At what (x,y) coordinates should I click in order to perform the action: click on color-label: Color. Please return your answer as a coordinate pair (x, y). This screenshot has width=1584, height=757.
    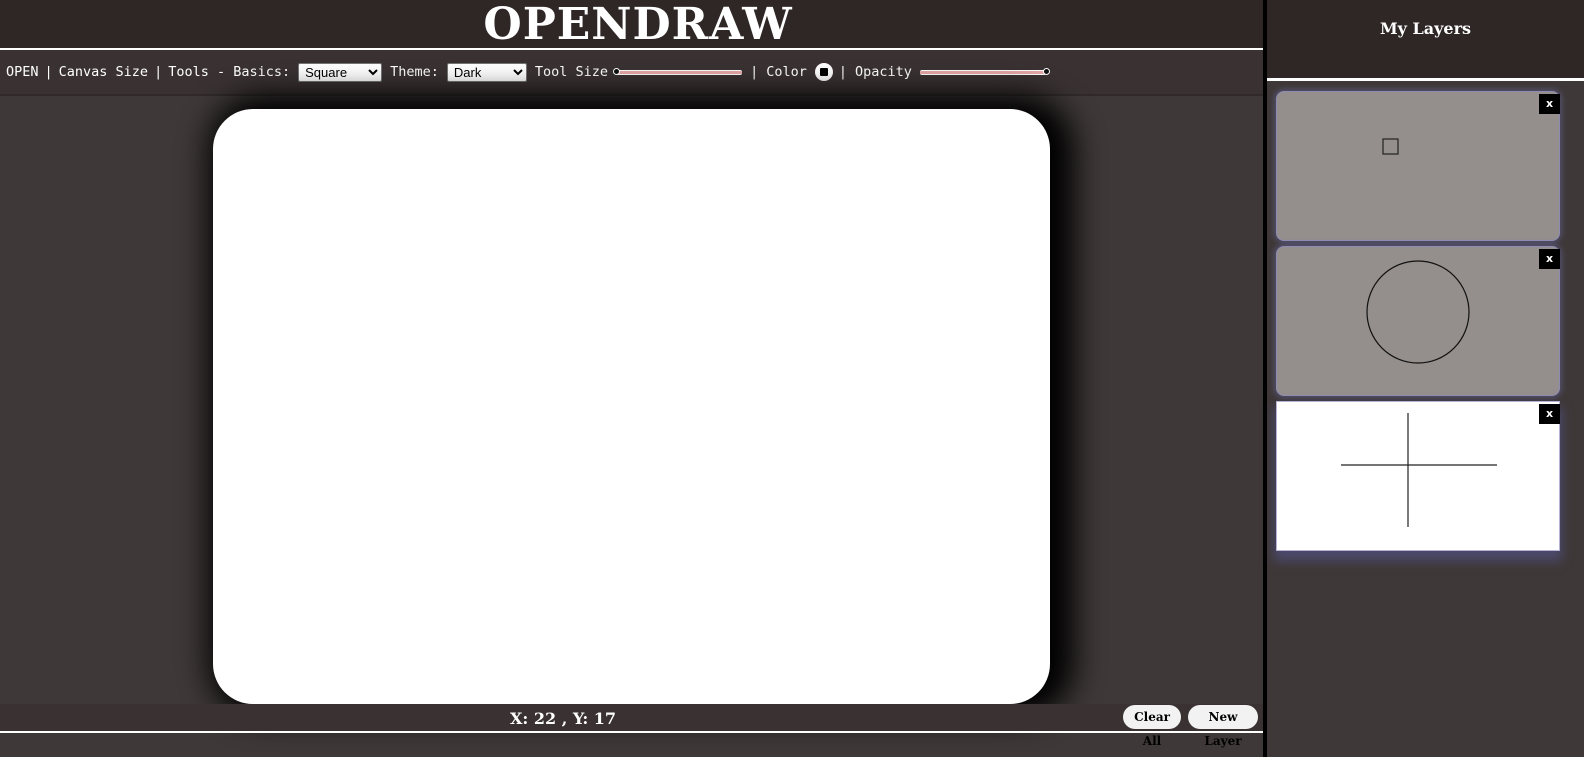
    Looking at the image, I should click on (786, 72).